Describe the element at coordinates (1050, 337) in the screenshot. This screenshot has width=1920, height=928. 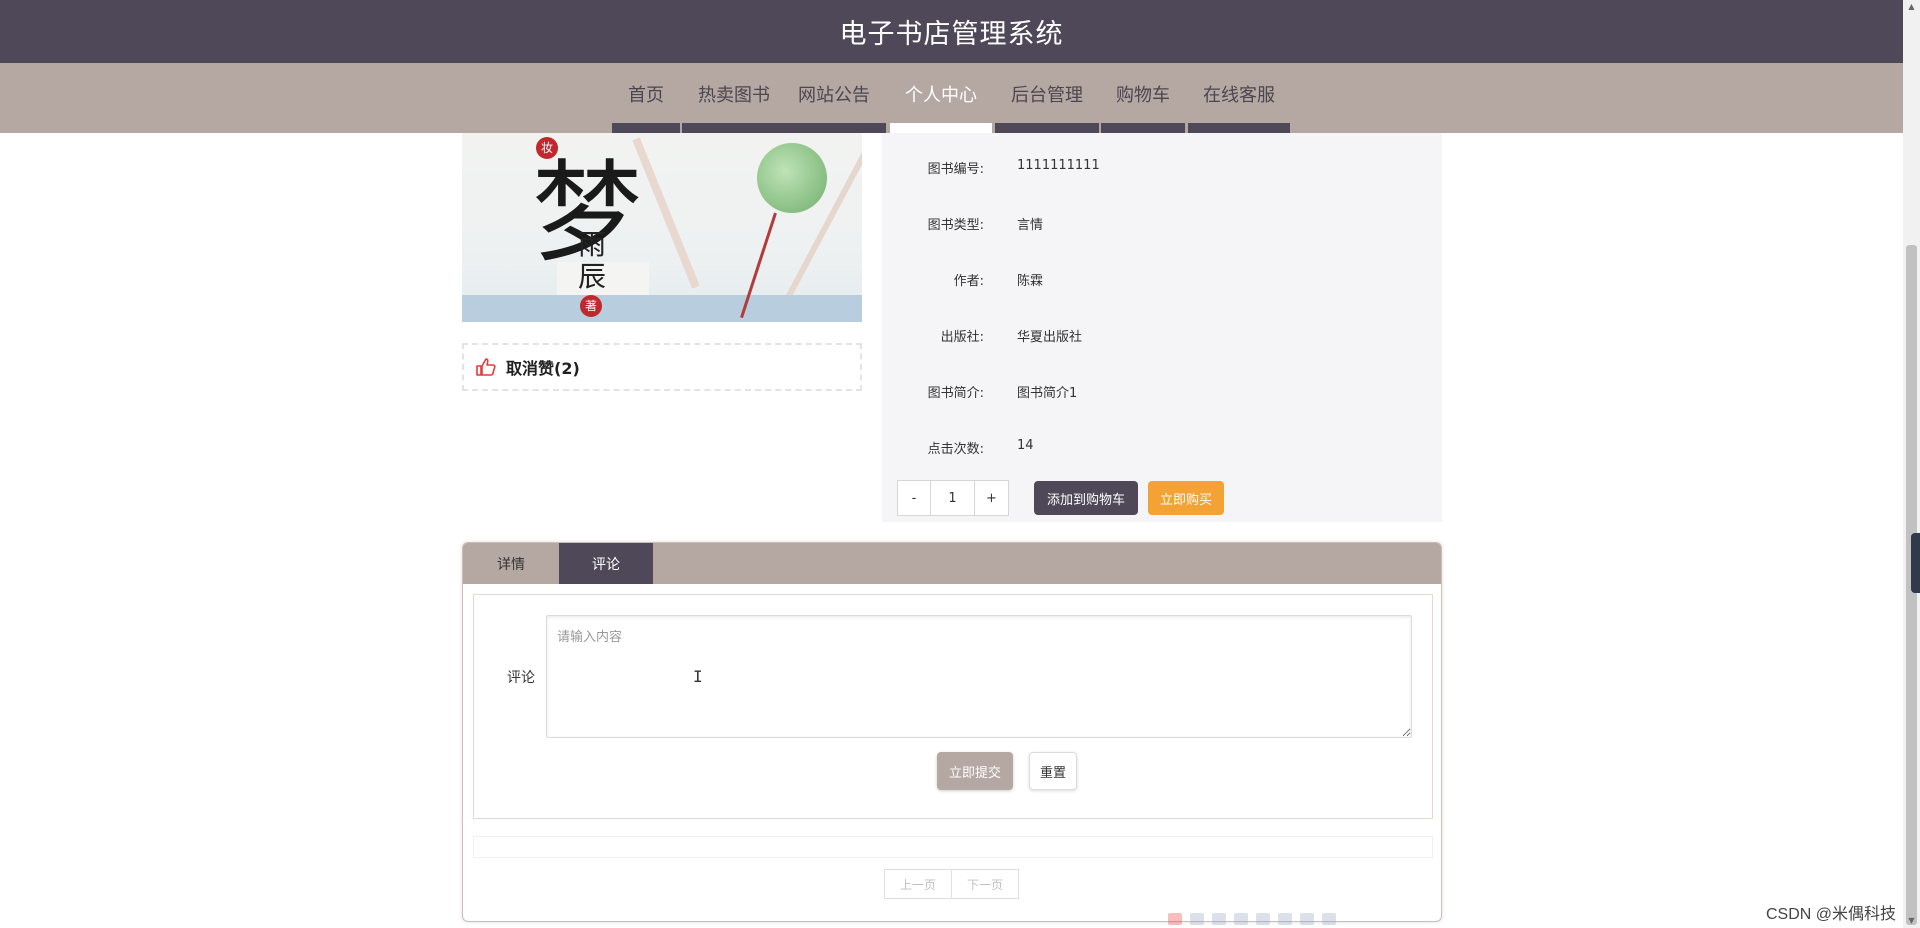
I see `info-value: 华夏出版社` at that location.